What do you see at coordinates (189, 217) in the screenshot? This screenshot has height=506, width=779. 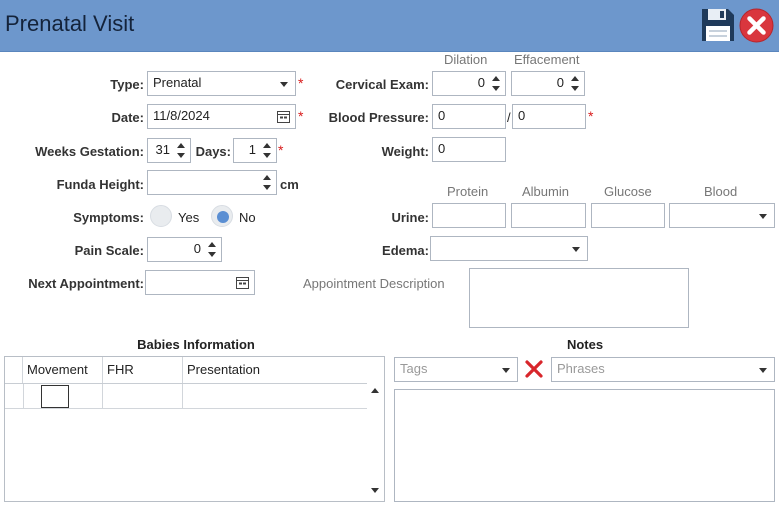 I see `symptoms-yes-label: Yes` at bounding box center [189, 217].